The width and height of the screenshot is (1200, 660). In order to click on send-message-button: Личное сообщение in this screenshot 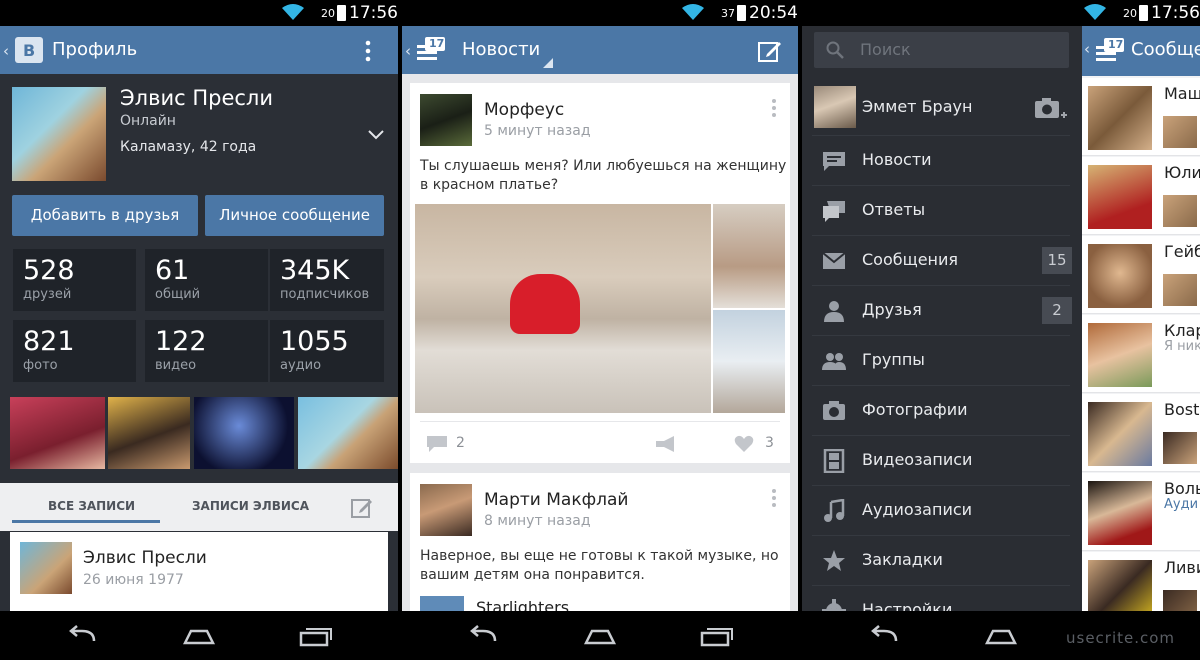, I will do `click(294, 215)`.